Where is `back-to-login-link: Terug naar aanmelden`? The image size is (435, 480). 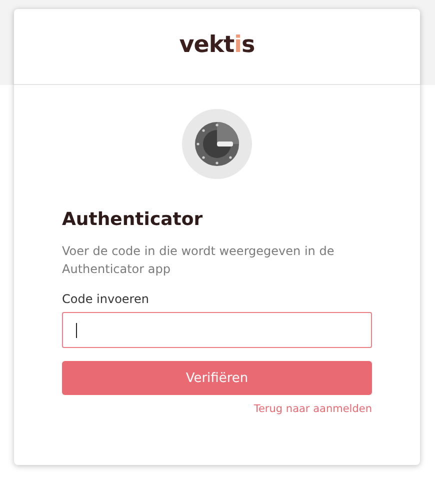
back-to-login-link: Terug naar aanmelden is located at coordinates (313, 409).